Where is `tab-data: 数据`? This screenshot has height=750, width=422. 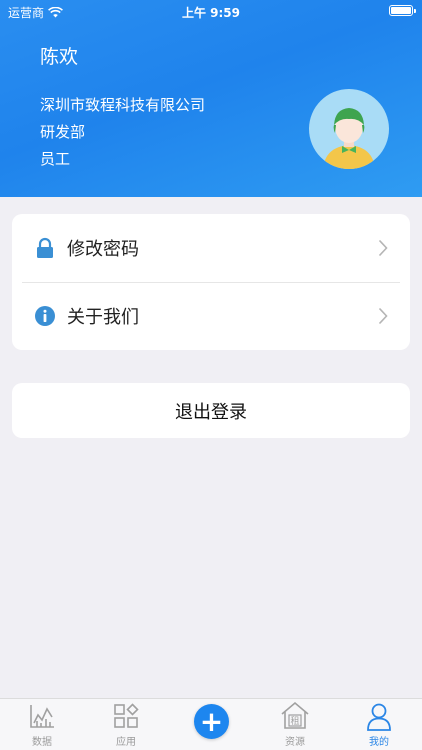
tab-data: 数据 is located at coordinates (42, 724).